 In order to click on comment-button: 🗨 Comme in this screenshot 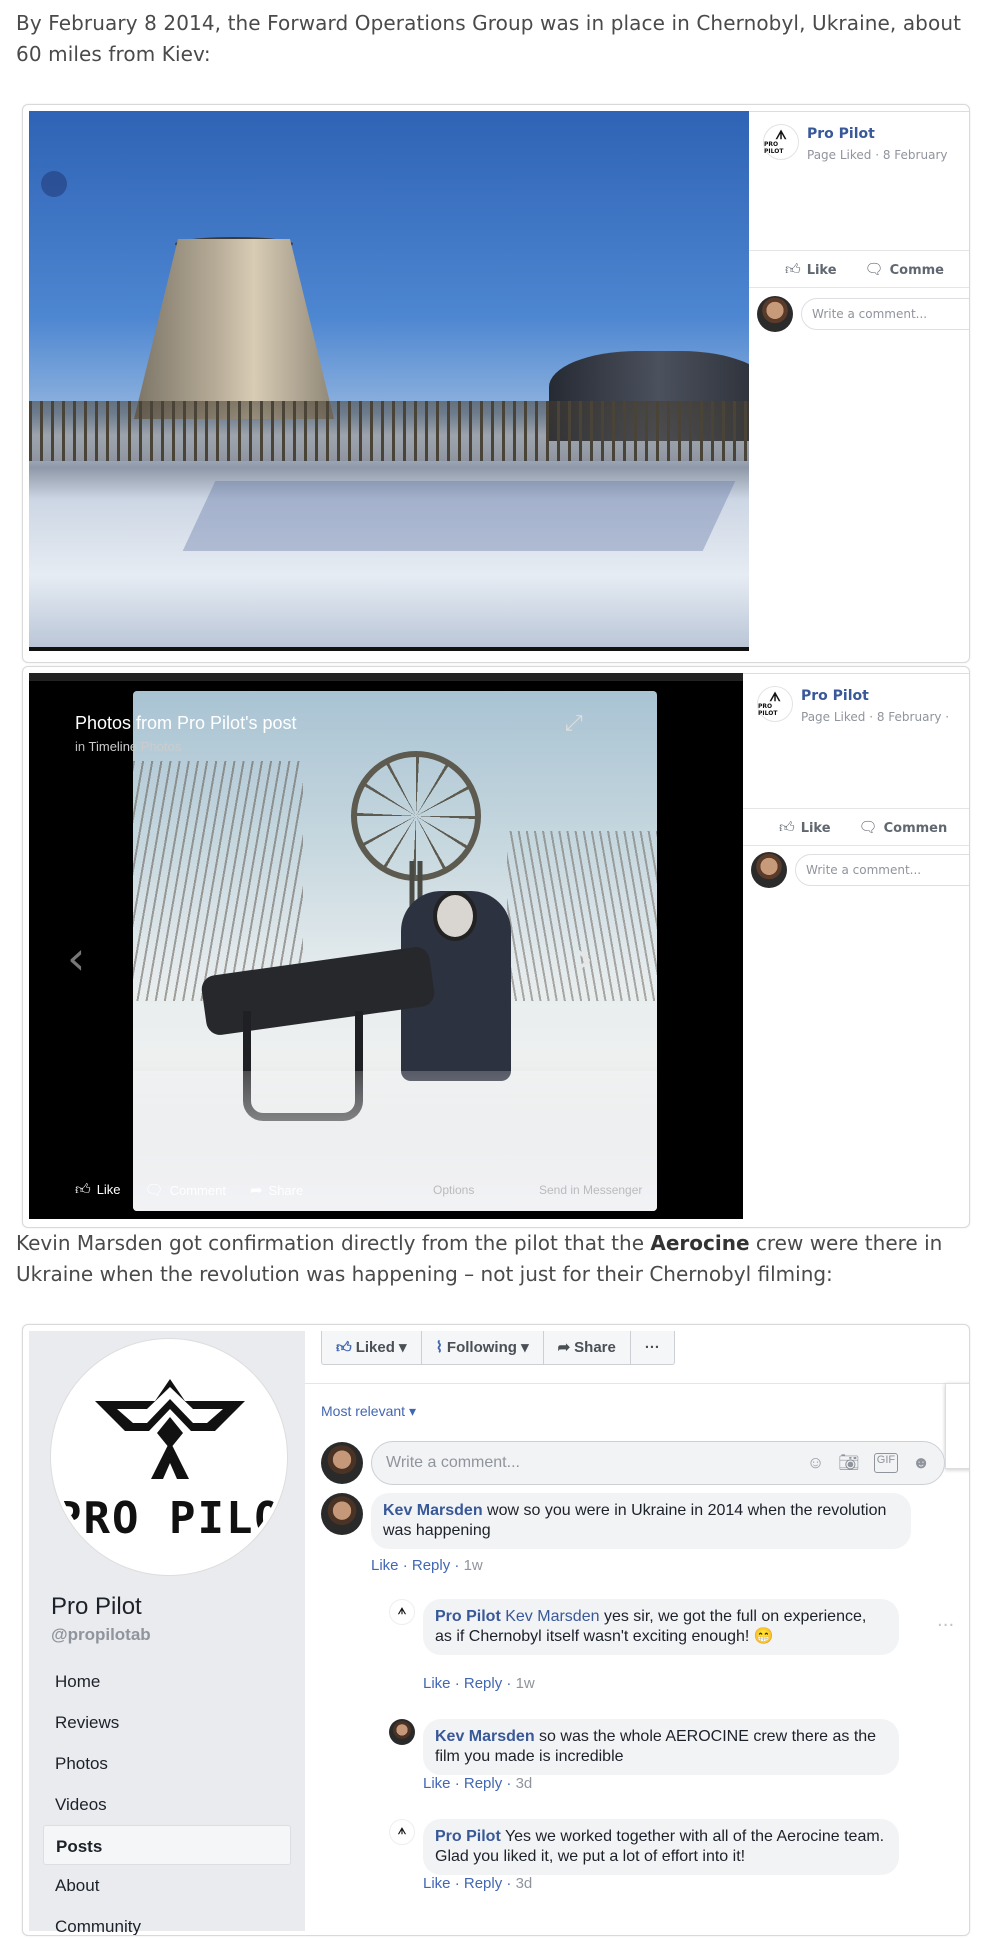, I will do `click(904, 269)`.